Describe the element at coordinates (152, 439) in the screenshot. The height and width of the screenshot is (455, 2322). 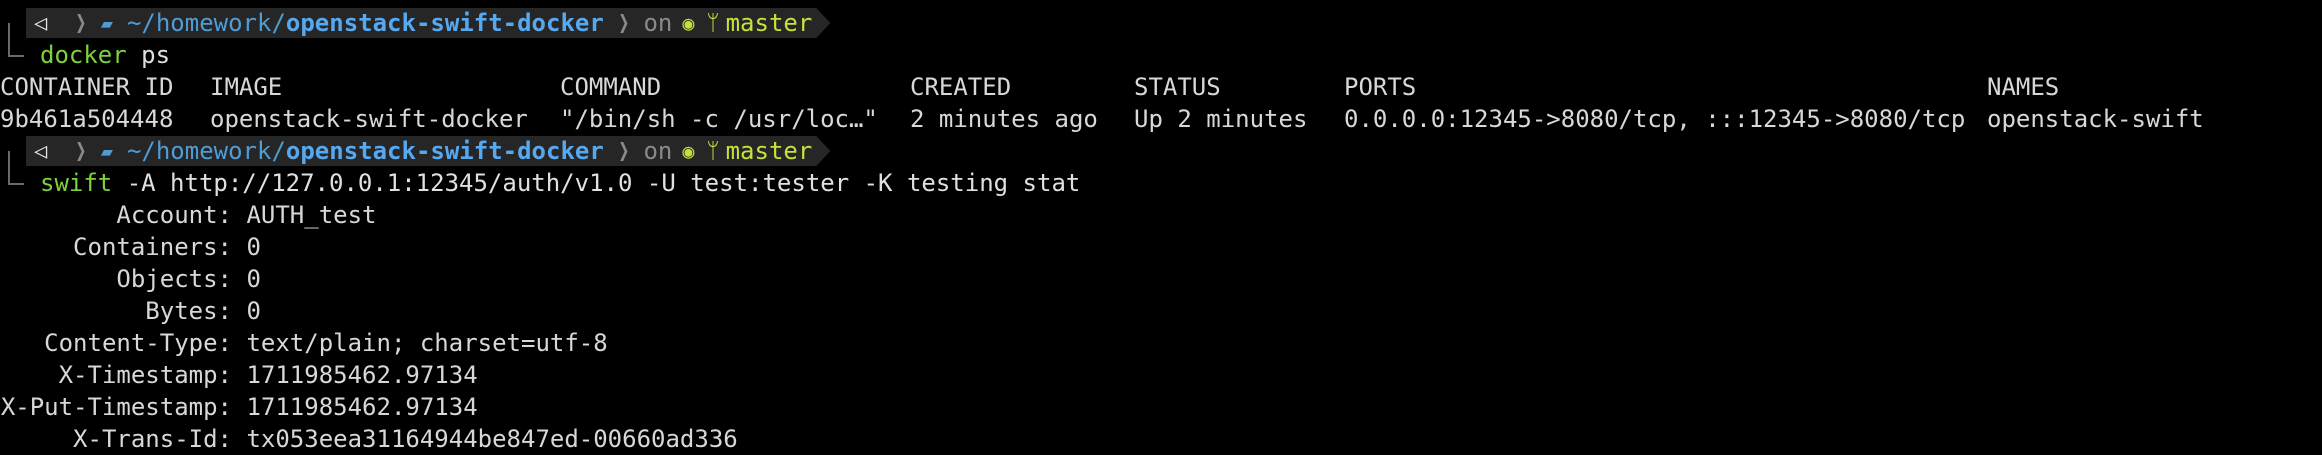
I see `stat-key: X-Trans-Id:` at that location.